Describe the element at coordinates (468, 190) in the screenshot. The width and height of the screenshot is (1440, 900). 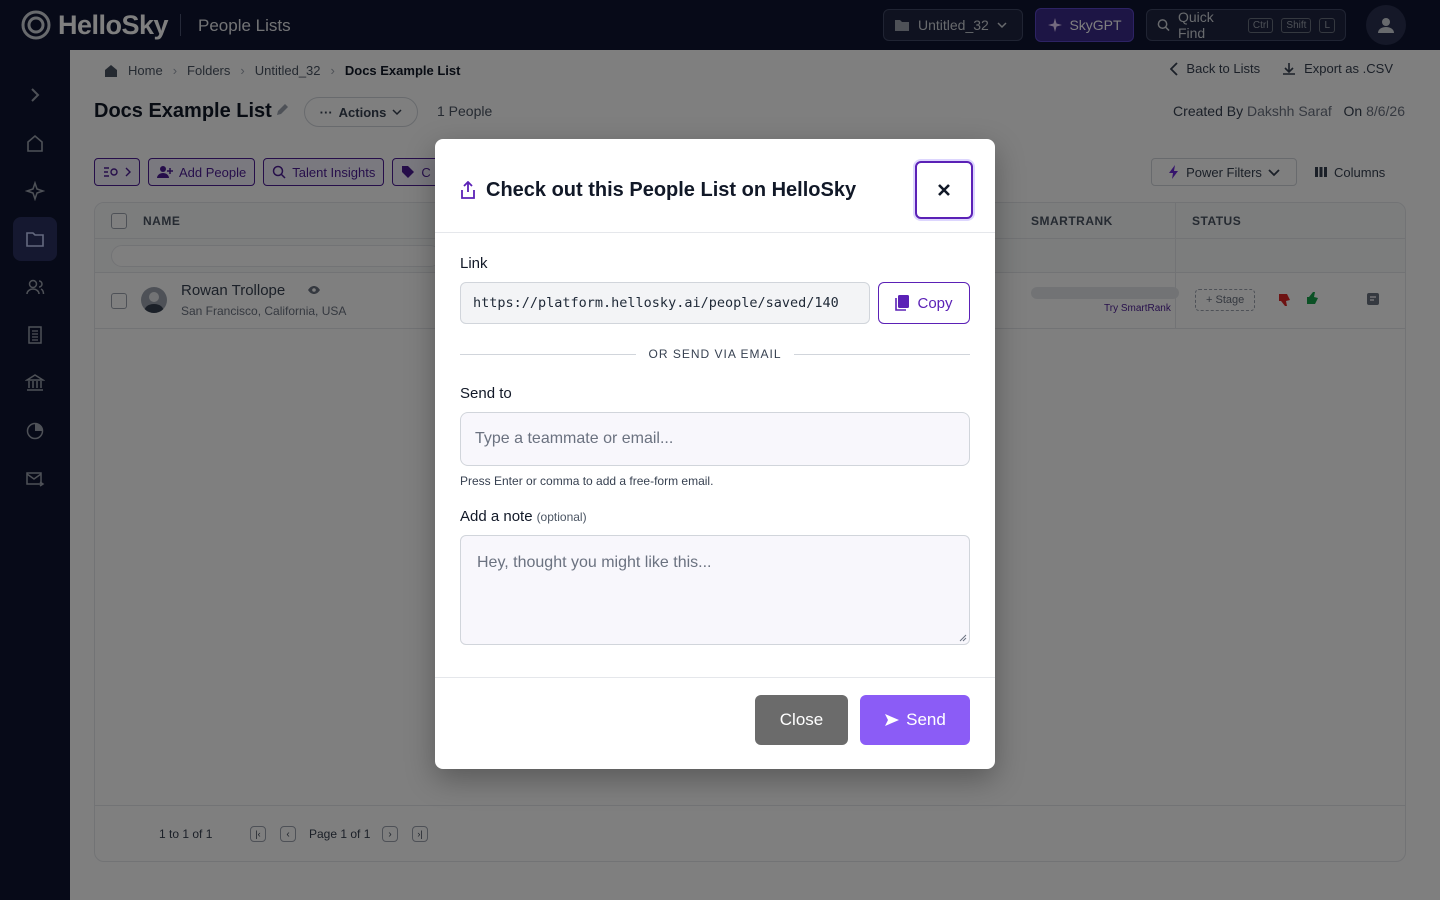
I see `share-icon` at that location.